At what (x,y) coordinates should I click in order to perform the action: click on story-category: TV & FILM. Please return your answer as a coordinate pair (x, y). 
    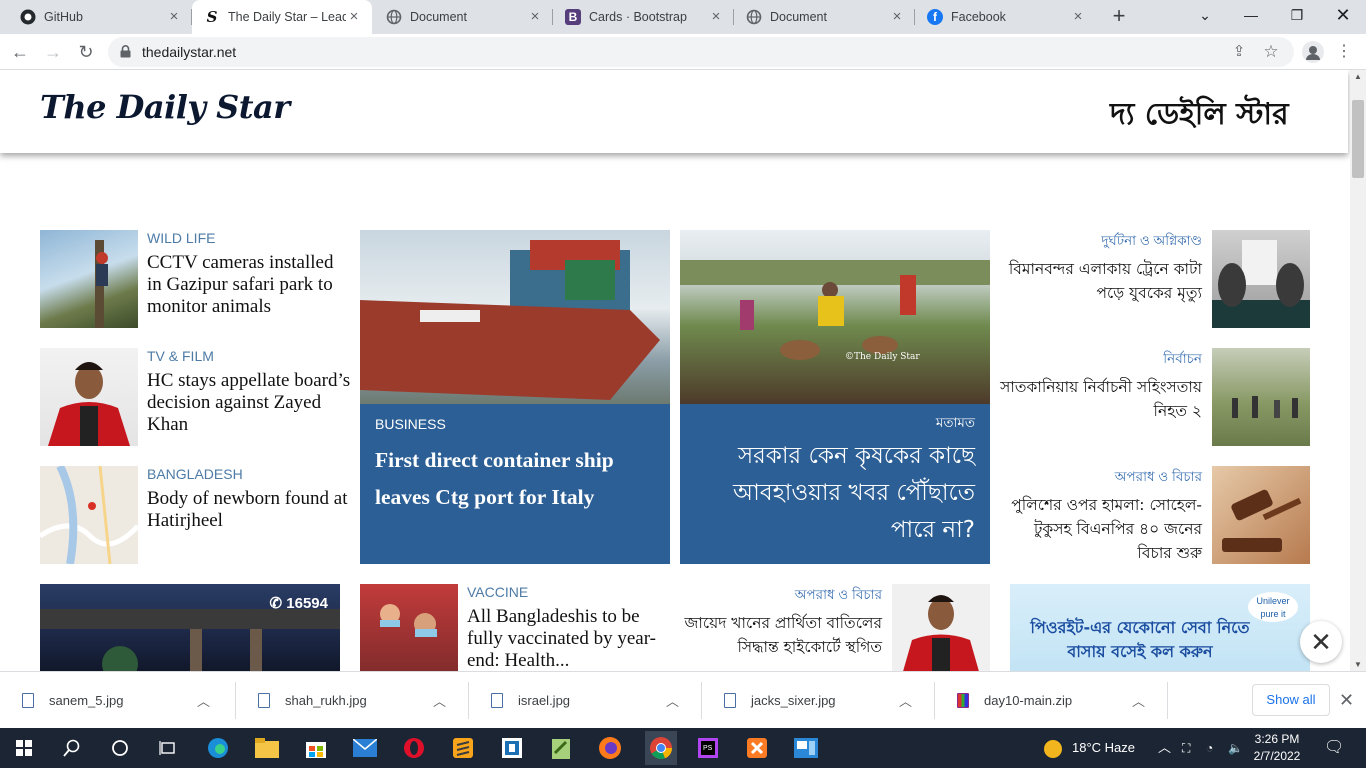
    Looking at the image, I should click on (249, 356).